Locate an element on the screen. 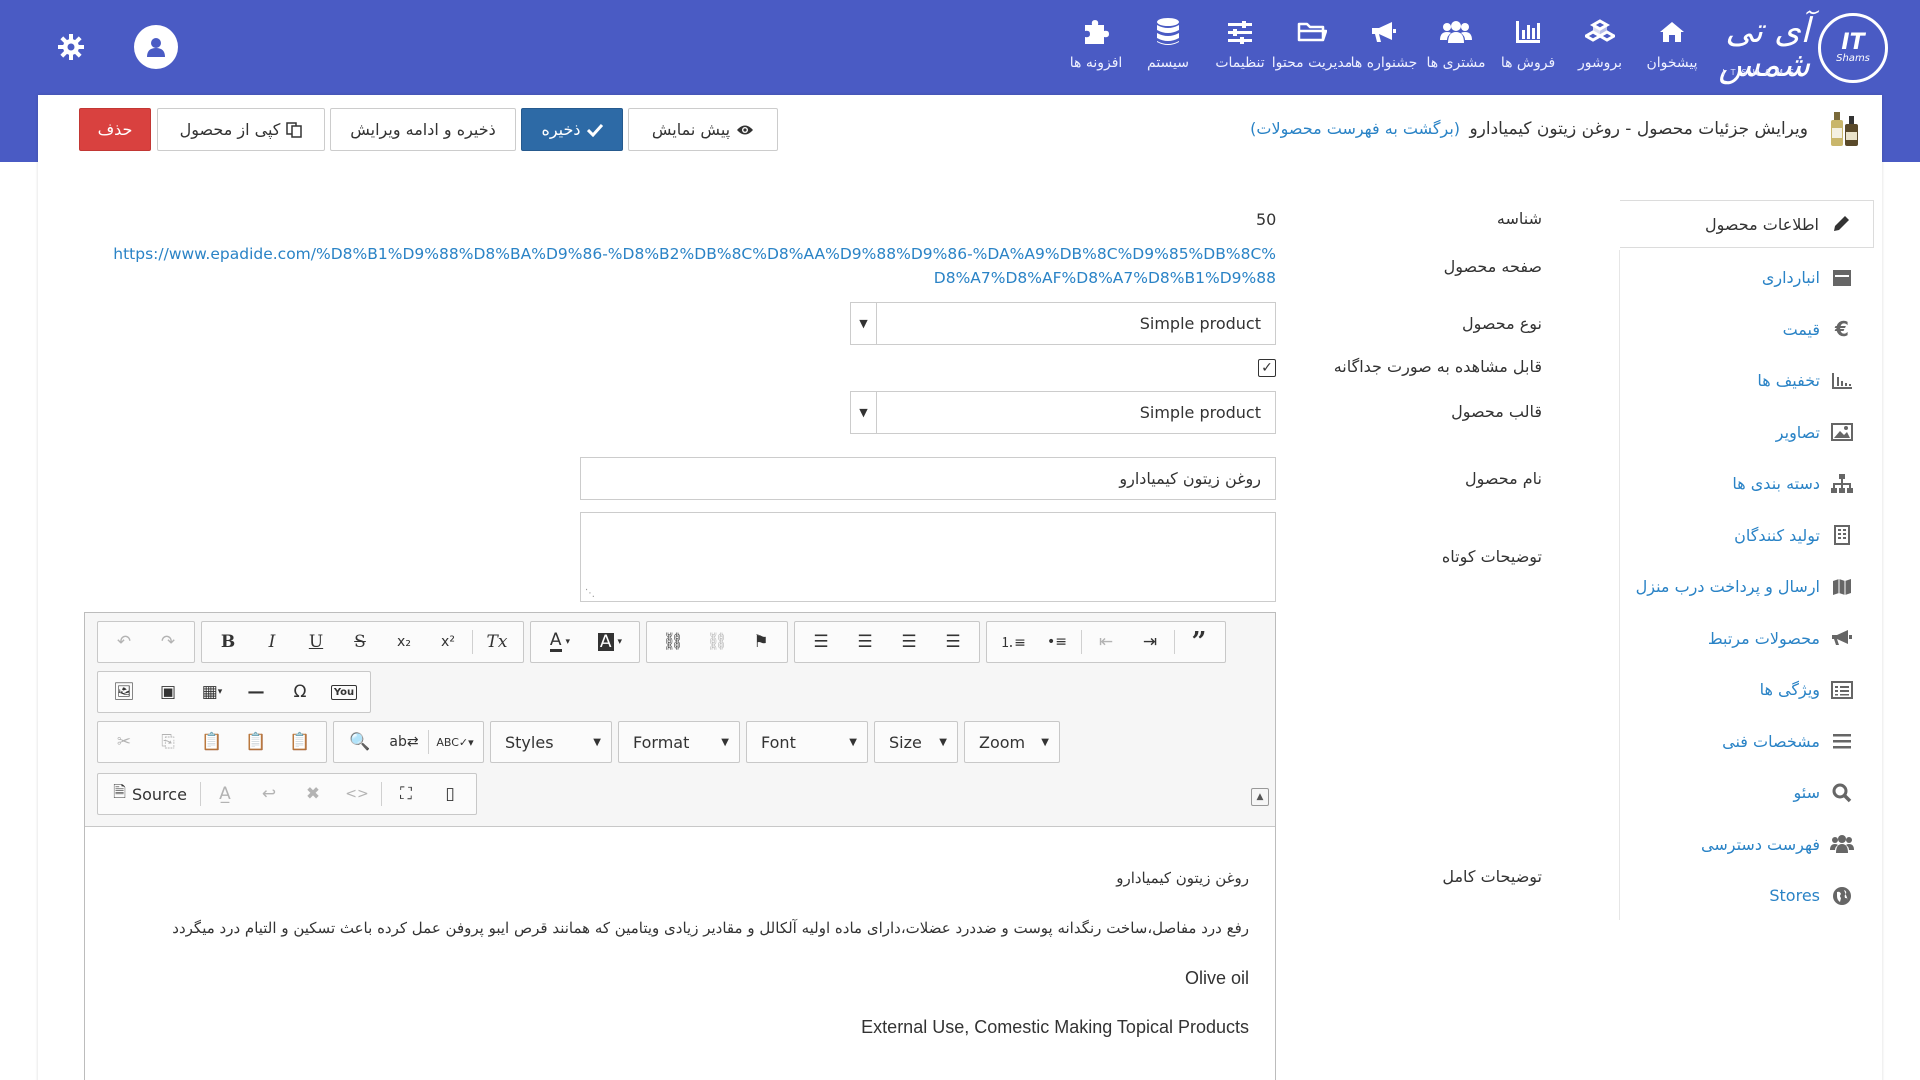 The width and height of the screenshot is (1920, 1080). sidebar-item-related: محصولات مرتبط is located at coordinates (1747, 639).